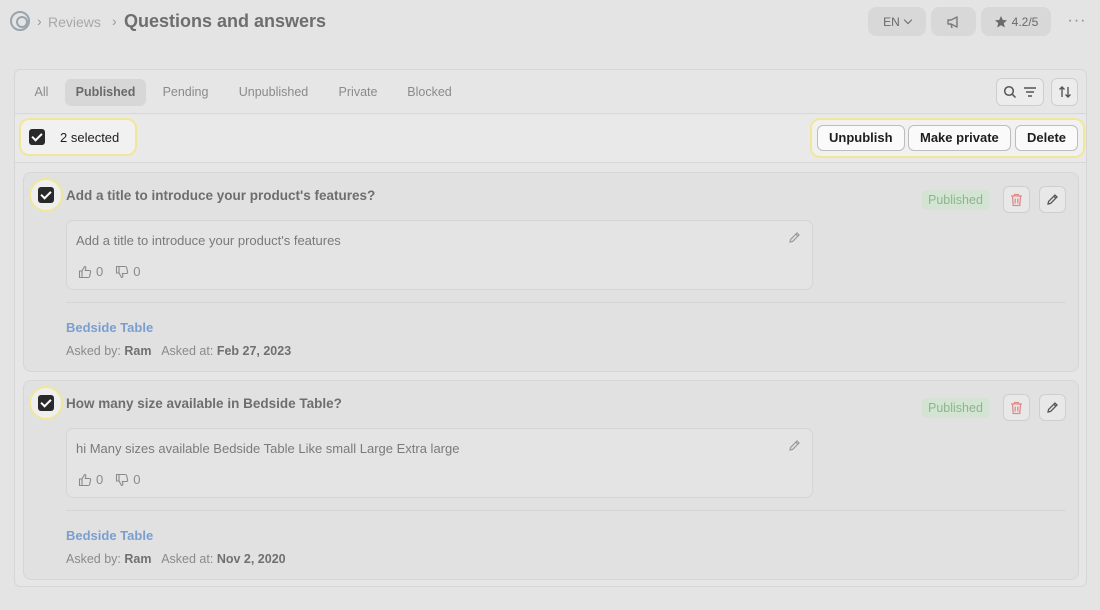  I want to click on delete-button: Delete, so click(1047, 138).